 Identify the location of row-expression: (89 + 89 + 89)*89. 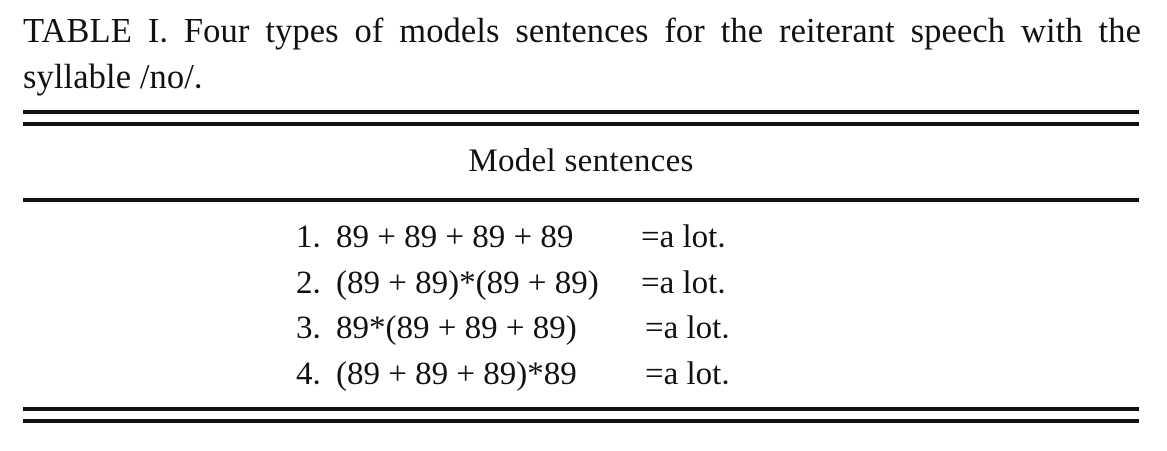
(456, 373).